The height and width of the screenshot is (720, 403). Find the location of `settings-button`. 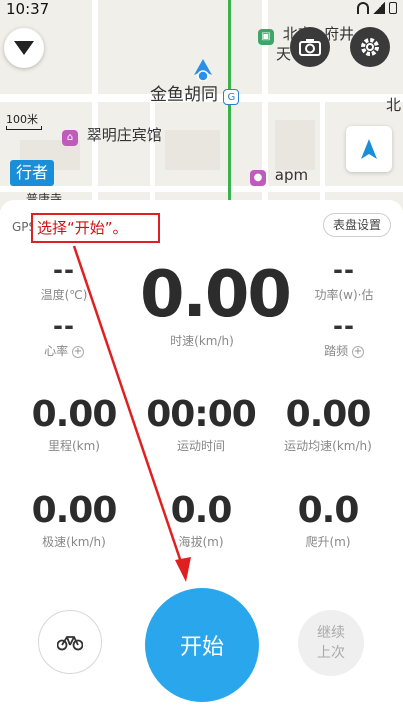

settings-button is located at coordinates (370, 47).